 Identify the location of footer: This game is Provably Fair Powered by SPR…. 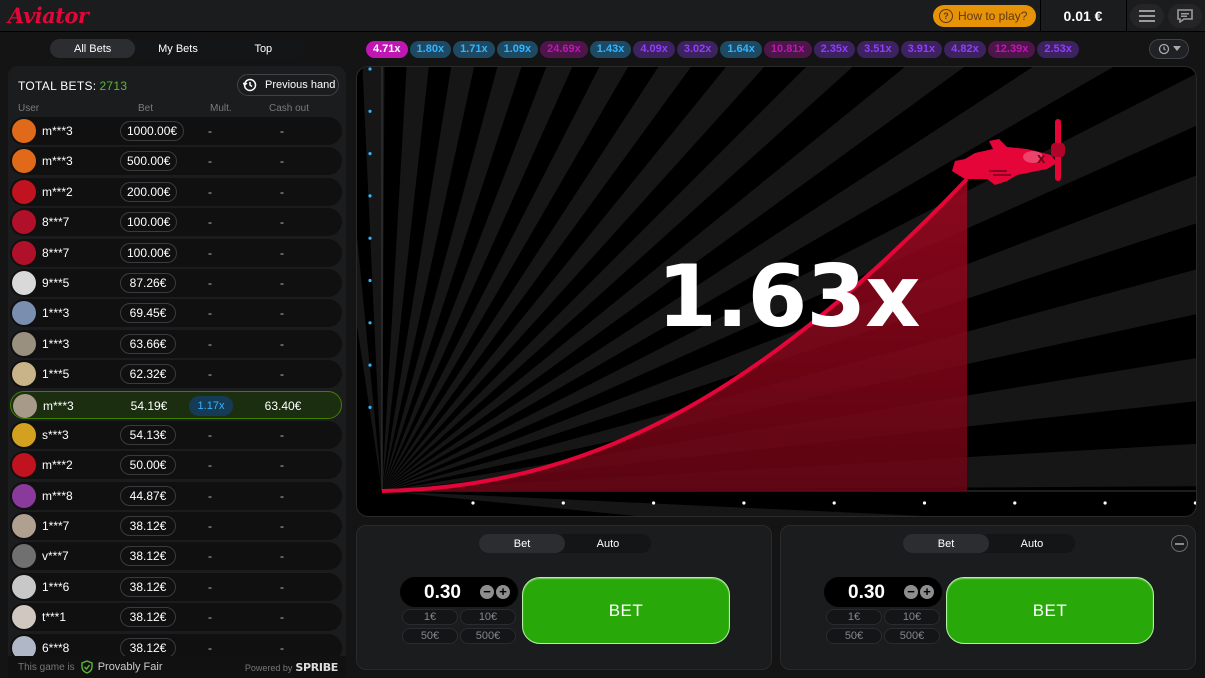
(177, 667).